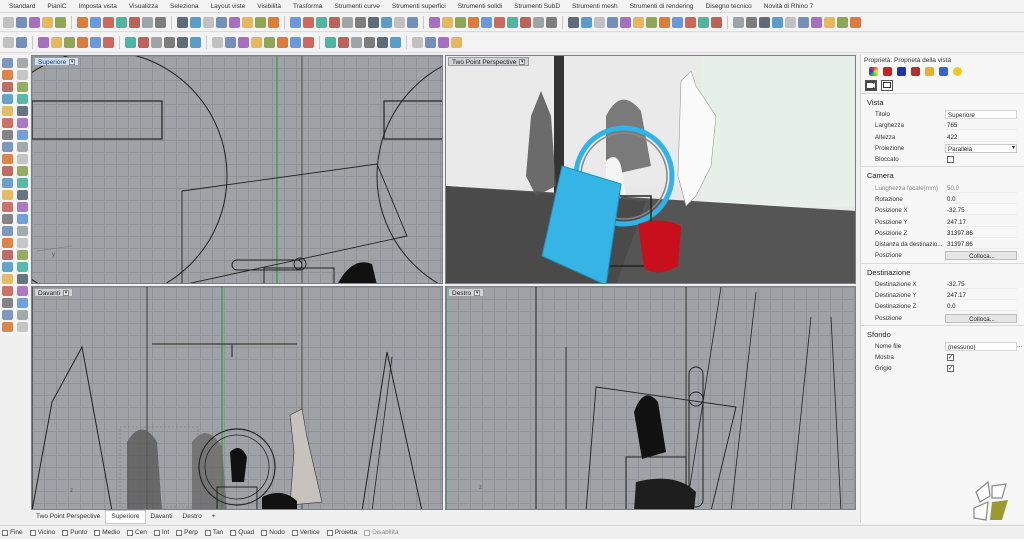  I want to click on menu-tab: Visibilità, so click(269, 6).